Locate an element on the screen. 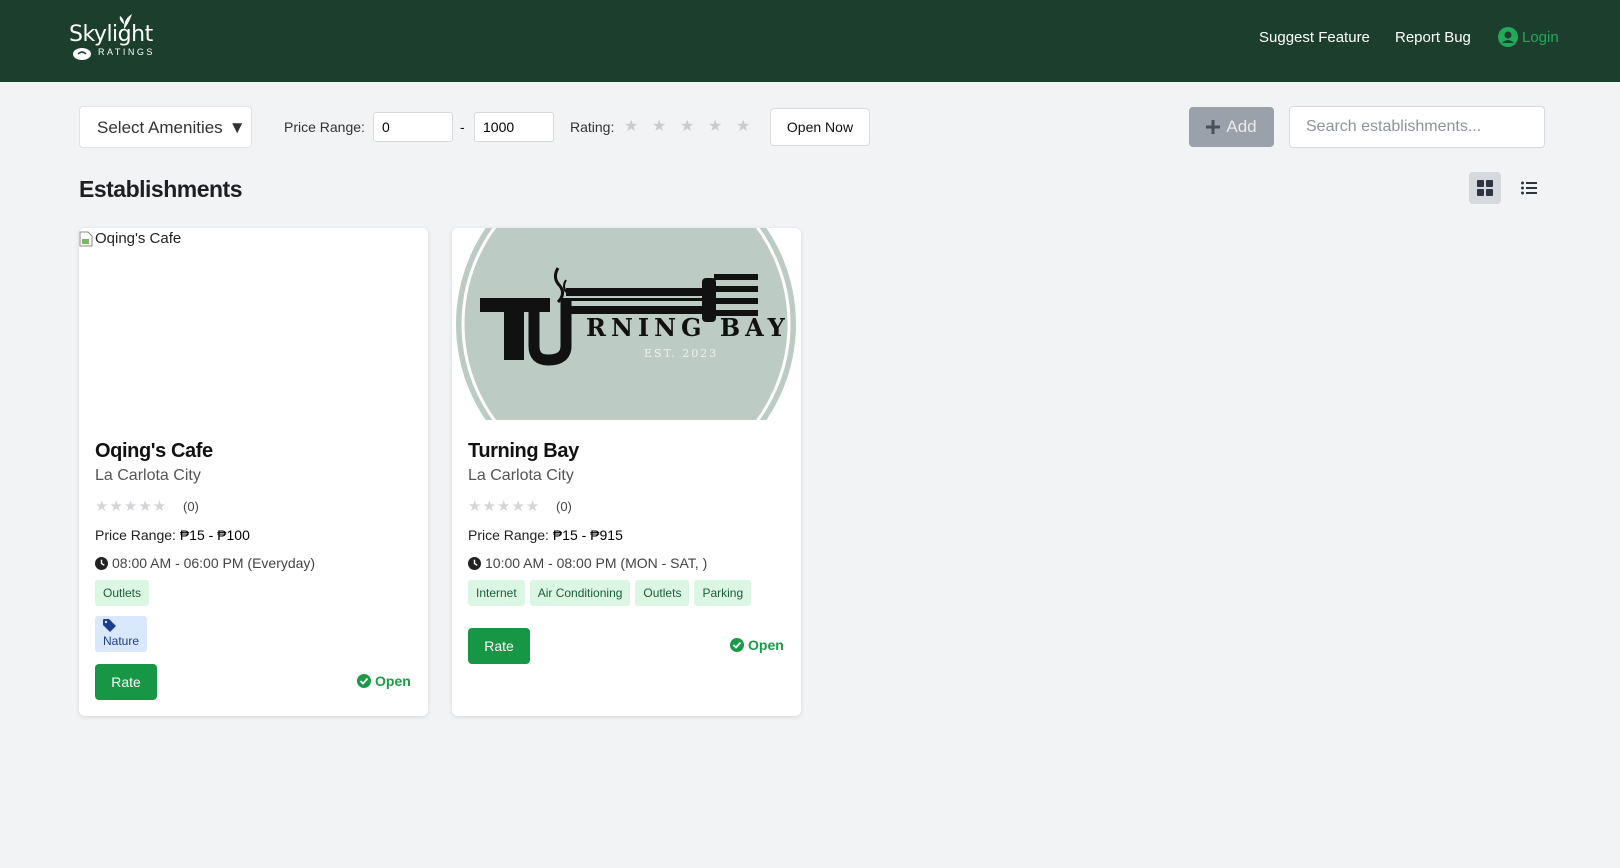  add-label: Add is located at coordinates (1241, 126).